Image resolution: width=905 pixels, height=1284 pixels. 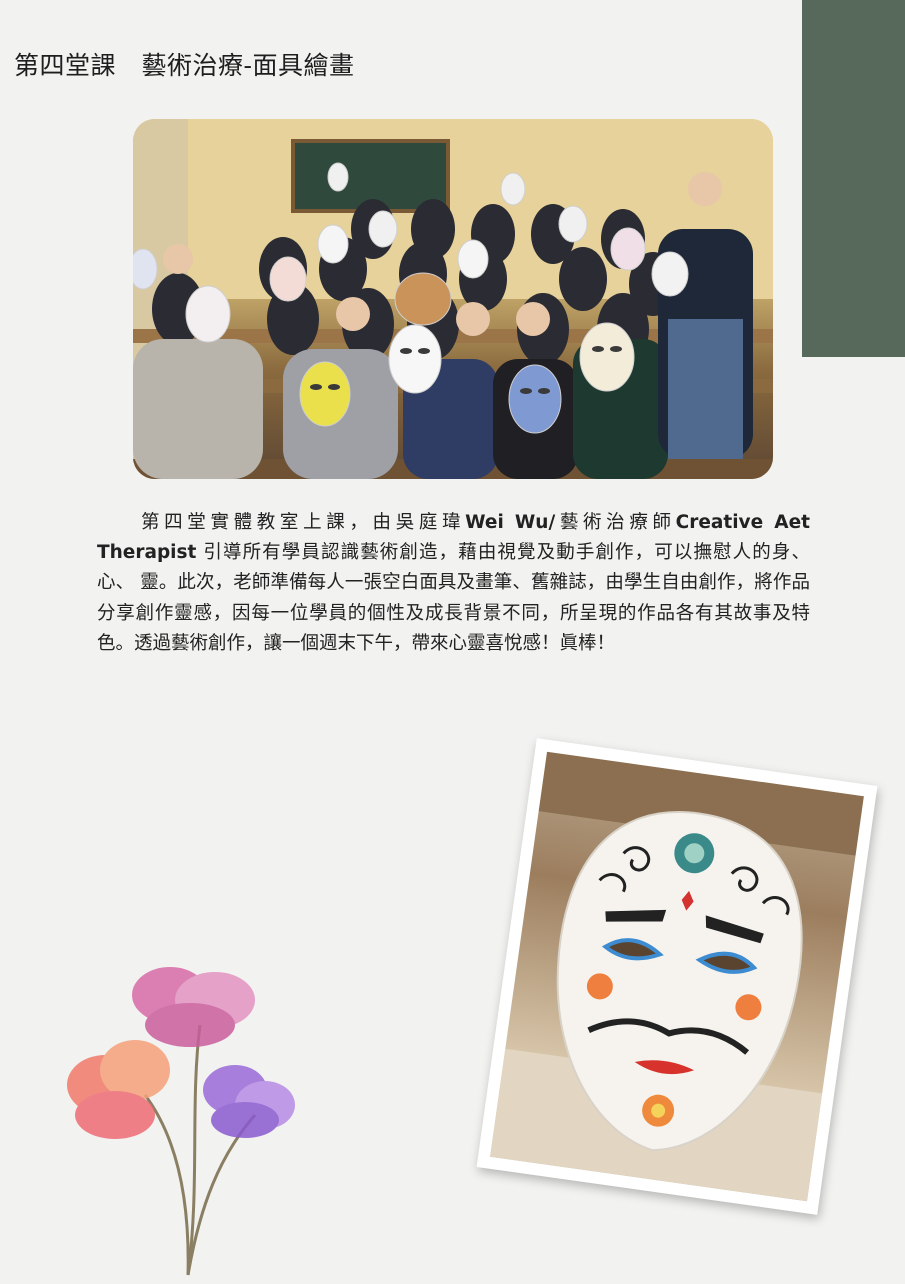 I want to click on watercolor-flowers-illustration, so click(x=190, y=1117).